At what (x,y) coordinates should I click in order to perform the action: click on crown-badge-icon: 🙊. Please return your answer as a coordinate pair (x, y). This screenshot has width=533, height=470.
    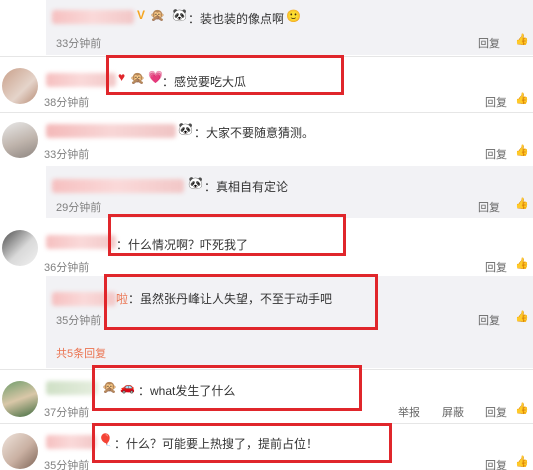
    Looking at the image, I should click on (157, 15).